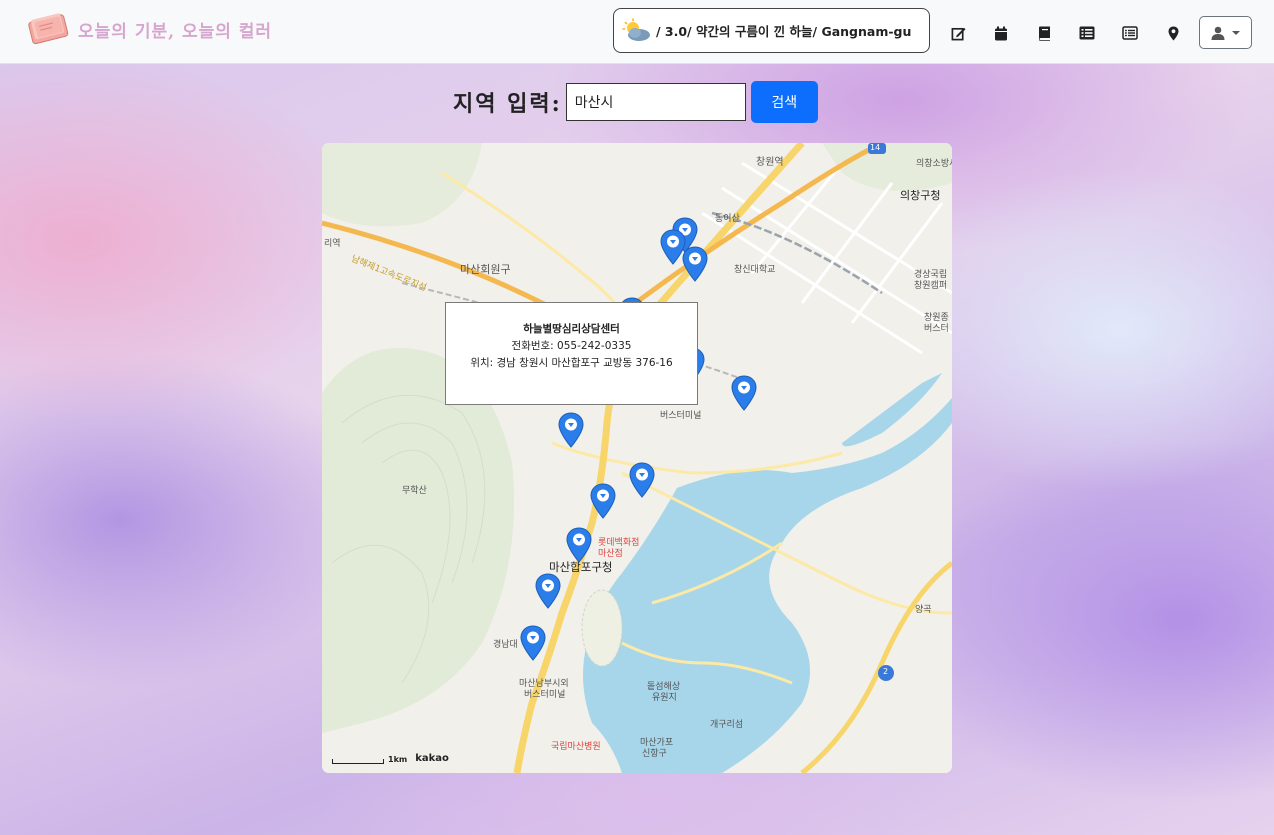 This screenshot has height=835, width=1274. I want to click on map-label: 창원캠퍼, so click(931, 286).